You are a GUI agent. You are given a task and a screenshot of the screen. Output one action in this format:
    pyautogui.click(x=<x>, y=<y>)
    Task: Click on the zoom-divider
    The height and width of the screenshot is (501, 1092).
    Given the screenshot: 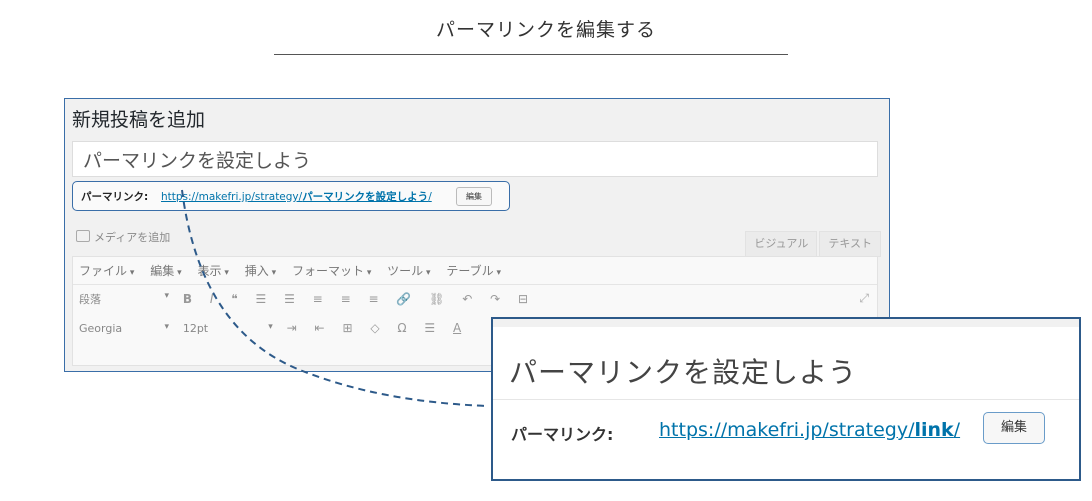 What is the action you would take?
    pyautogui.click(x=786, y=399)
    